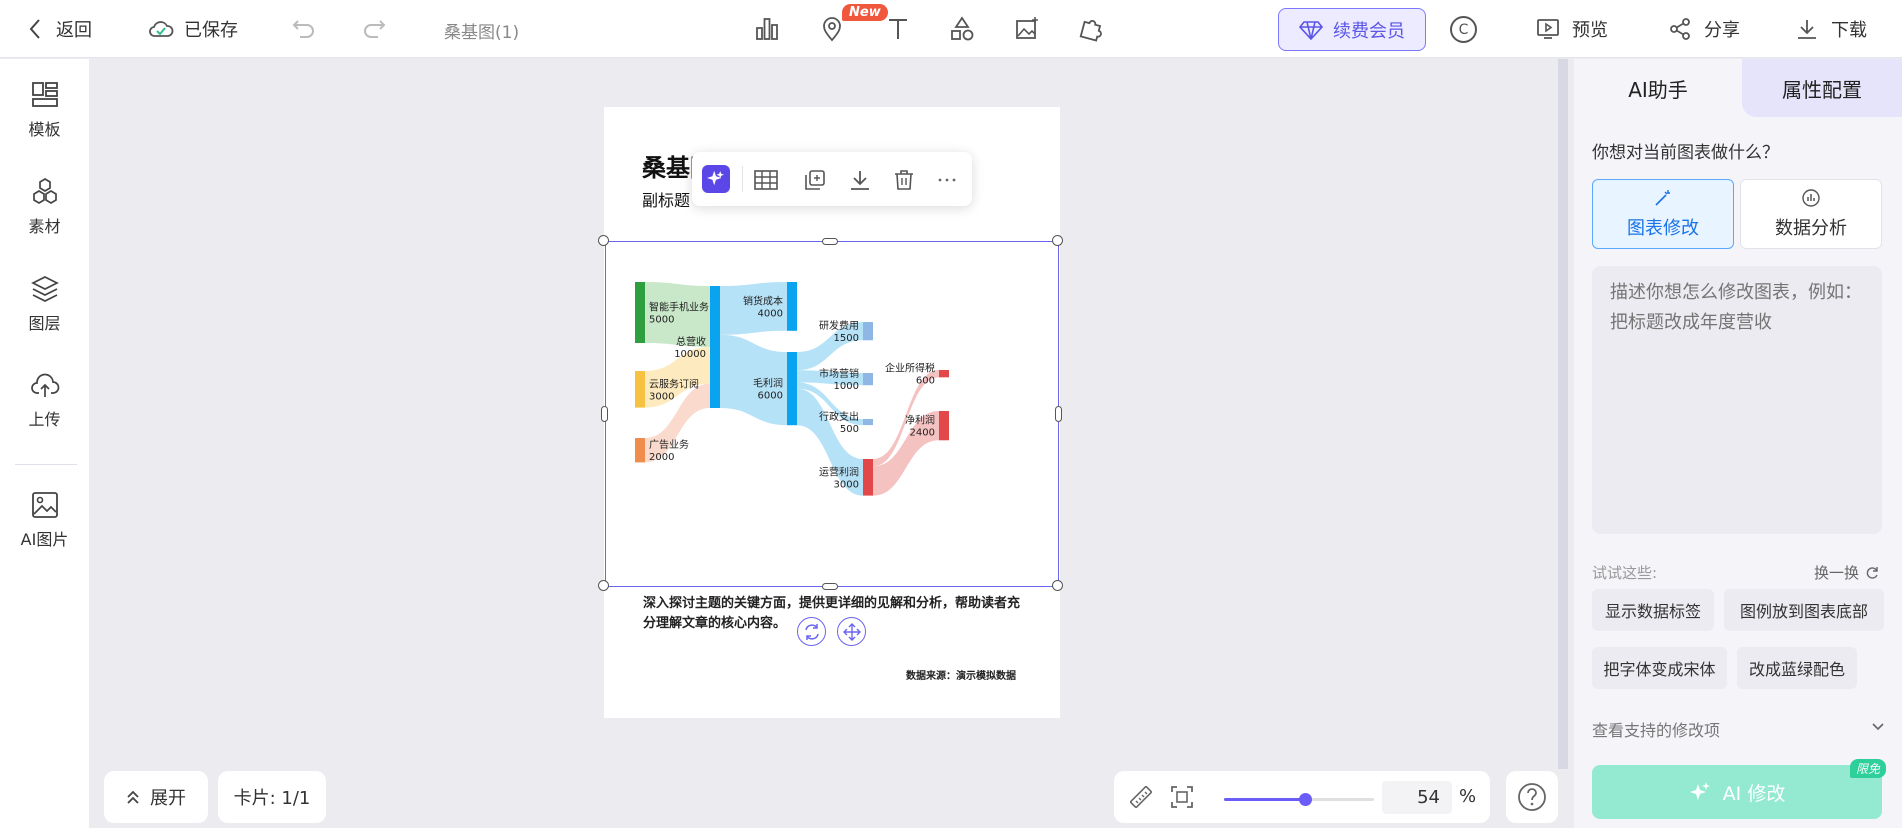  Describe the element at coordinates (833, 614) in the screenshot. I see `chart-description: 深入探讨主题的关键方面，提供更详细的见解和分析，帮助读者充分理解文章的核心内容。` at that location.